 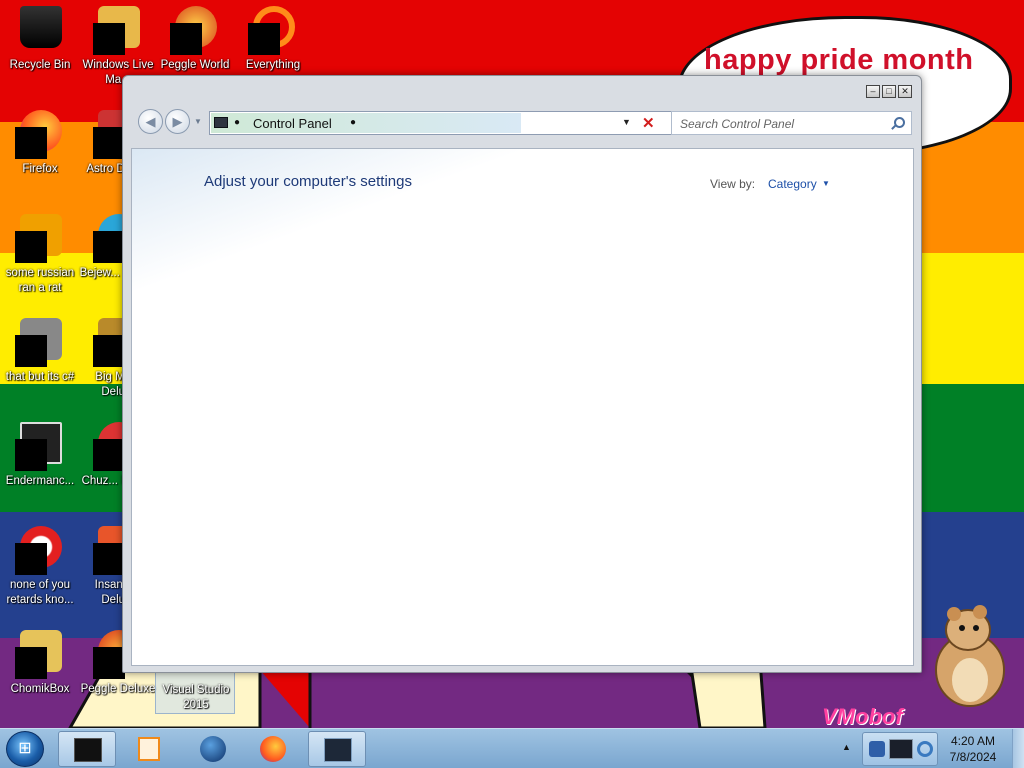 What do you see at coordinates (899, 122) in the screenshot?
I see `search-icon` at bounding box center [899, 122].